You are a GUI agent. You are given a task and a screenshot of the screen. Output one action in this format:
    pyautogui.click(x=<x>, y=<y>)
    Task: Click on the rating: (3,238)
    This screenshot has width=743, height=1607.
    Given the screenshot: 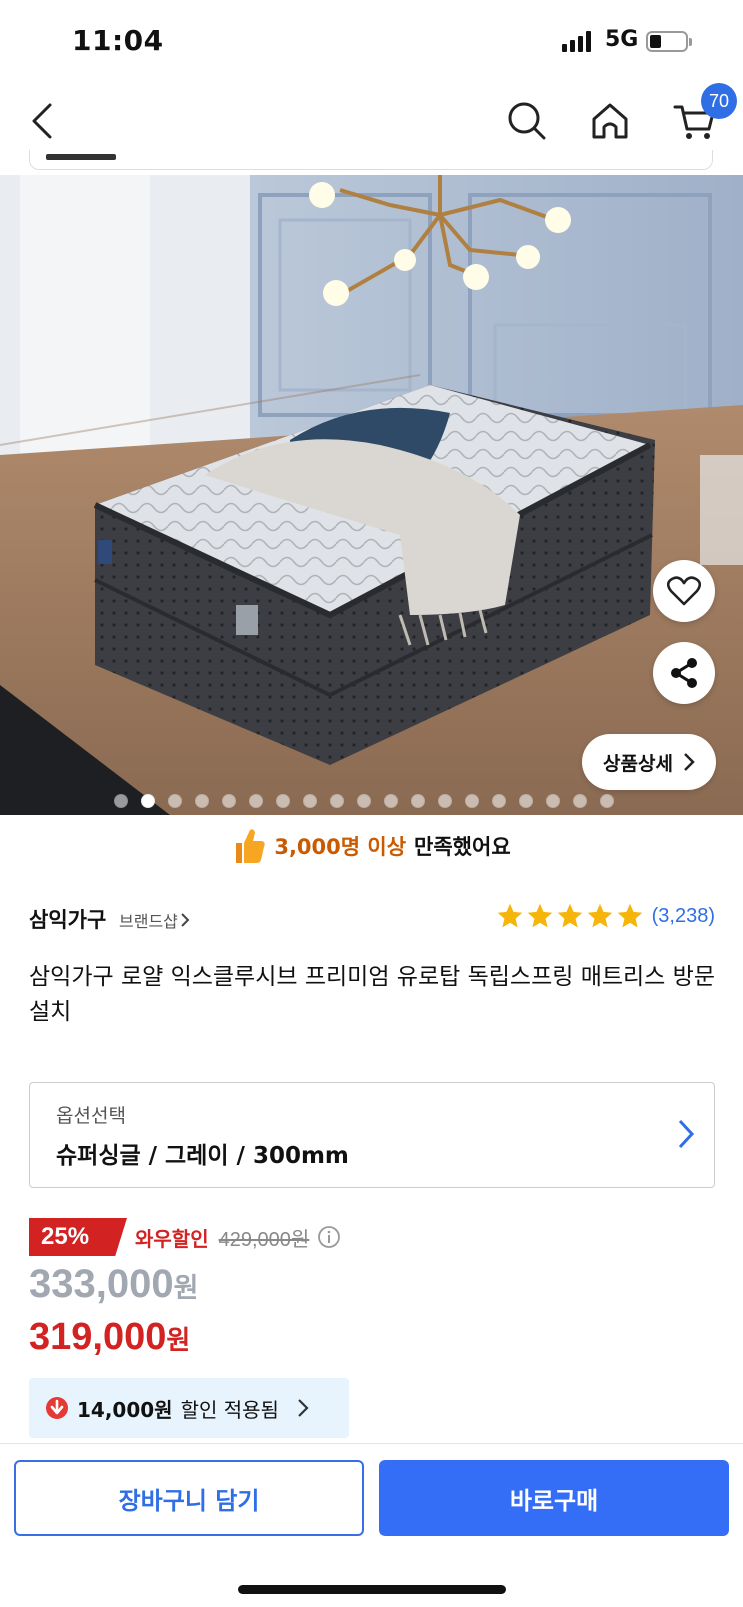 What is the action you would take?
    pyautogui.click(x=605, y=916)
    